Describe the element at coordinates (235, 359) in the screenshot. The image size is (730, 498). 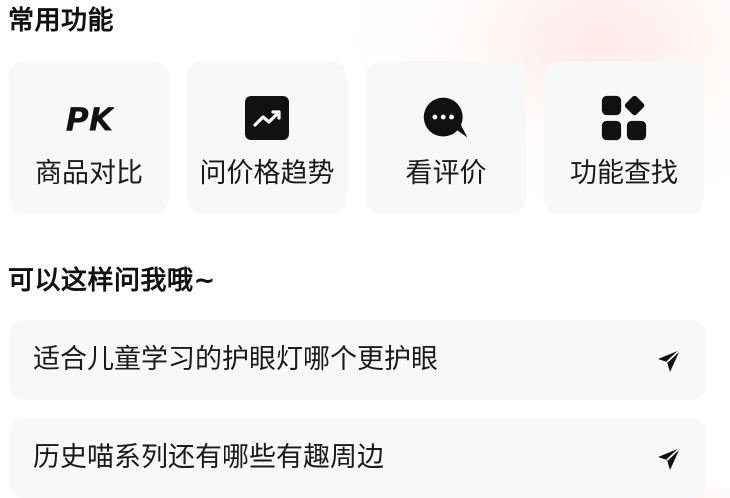
I see `suggestion-text: 适合儿童学习的护眼灯哪个更护眼` at that location.